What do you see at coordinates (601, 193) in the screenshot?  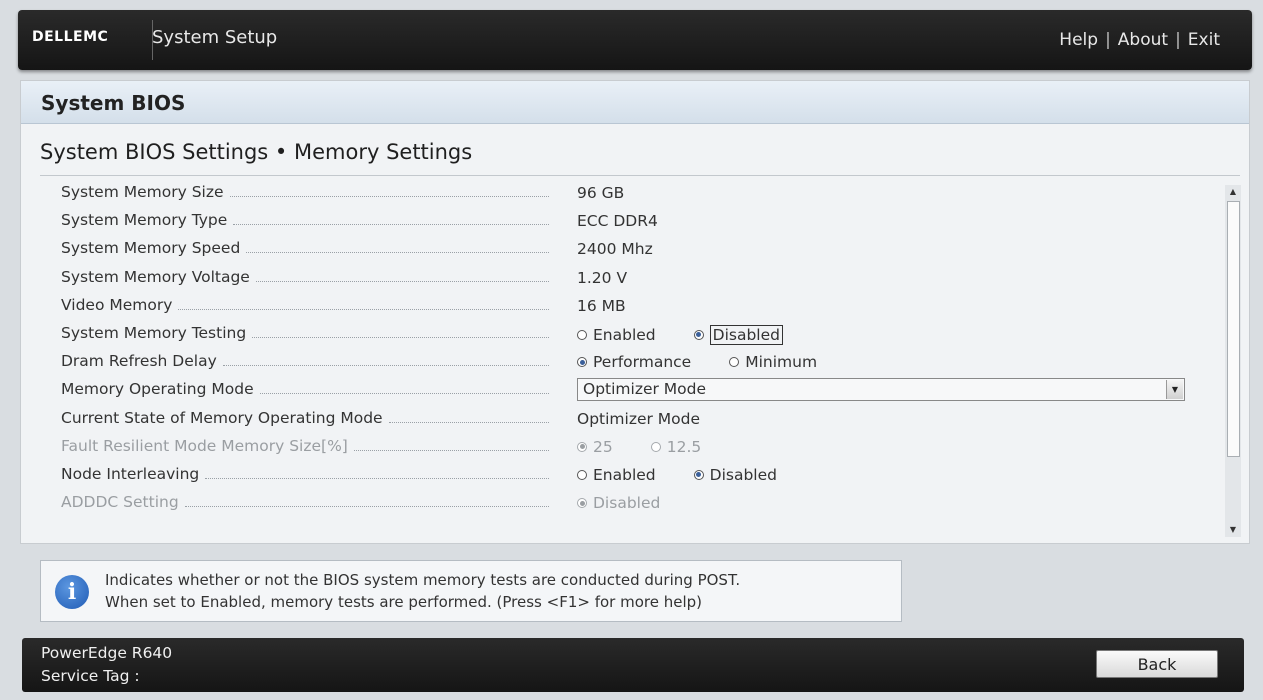 I see `setting-value: 96 GB` at bounding box center [601, 193].